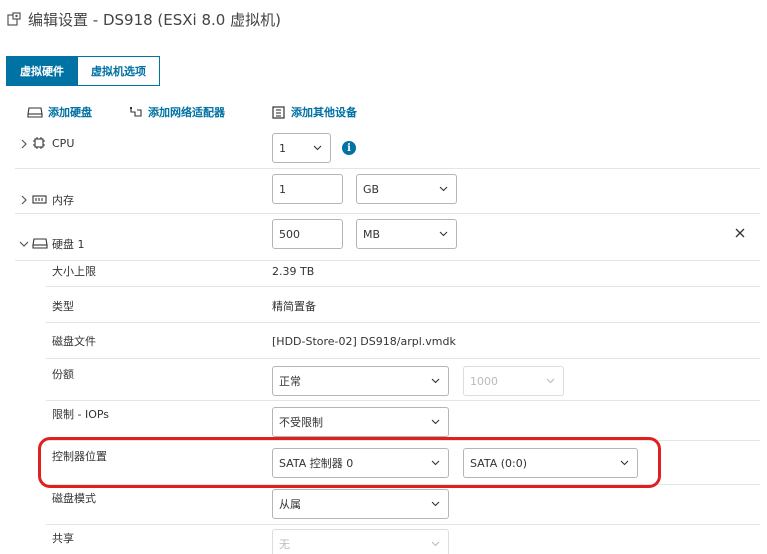 This screenshot has height=554, width=767. Describe the element at coordinates (371, 189) in the screenshot. I see `memory-unit-value: GB` at that location.